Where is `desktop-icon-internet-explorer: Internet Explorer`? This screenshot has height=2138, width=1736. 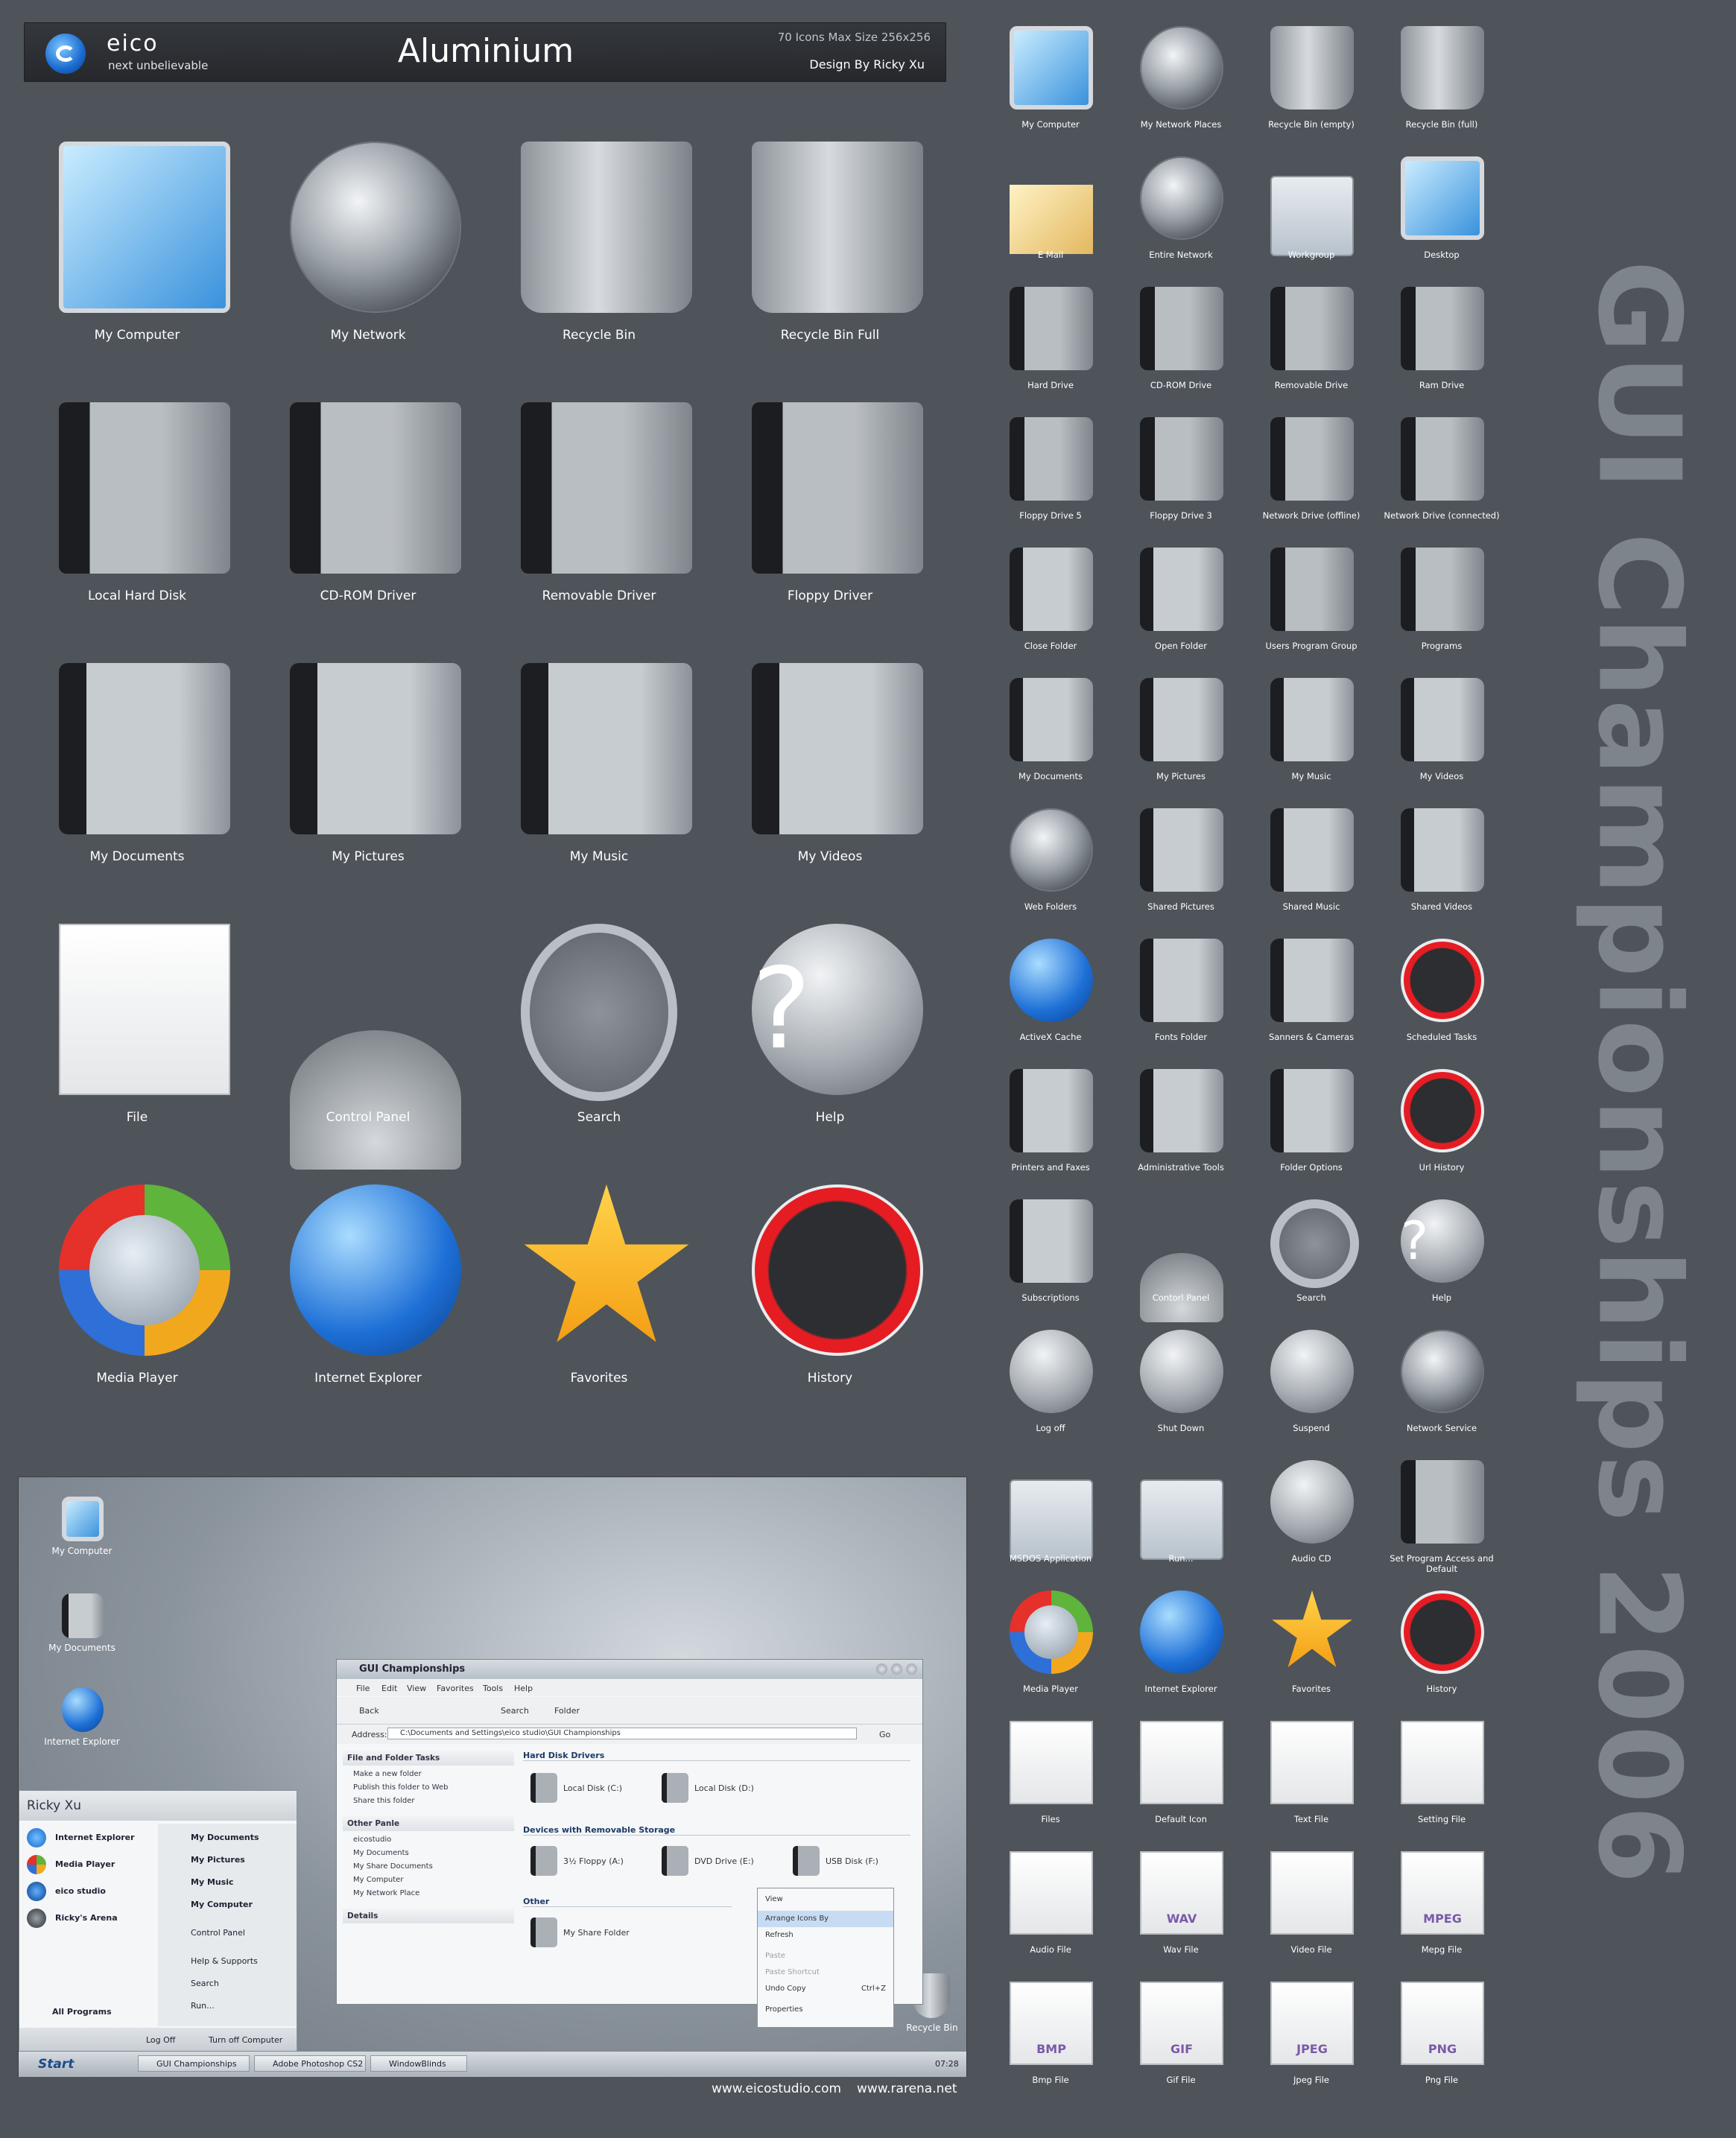 desktop-icon-internet-explorer: Internet Explorer is located at coordinates (82, 1732).